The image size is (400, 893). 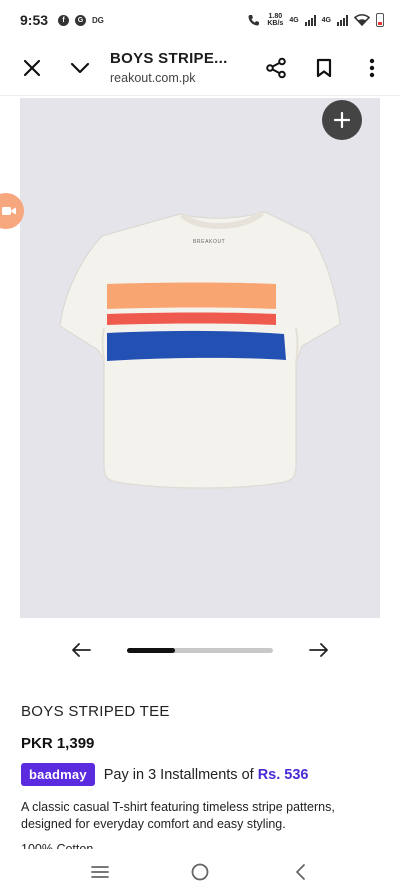 I want to click on chevron-down-icon, so click(x=80, y=67).